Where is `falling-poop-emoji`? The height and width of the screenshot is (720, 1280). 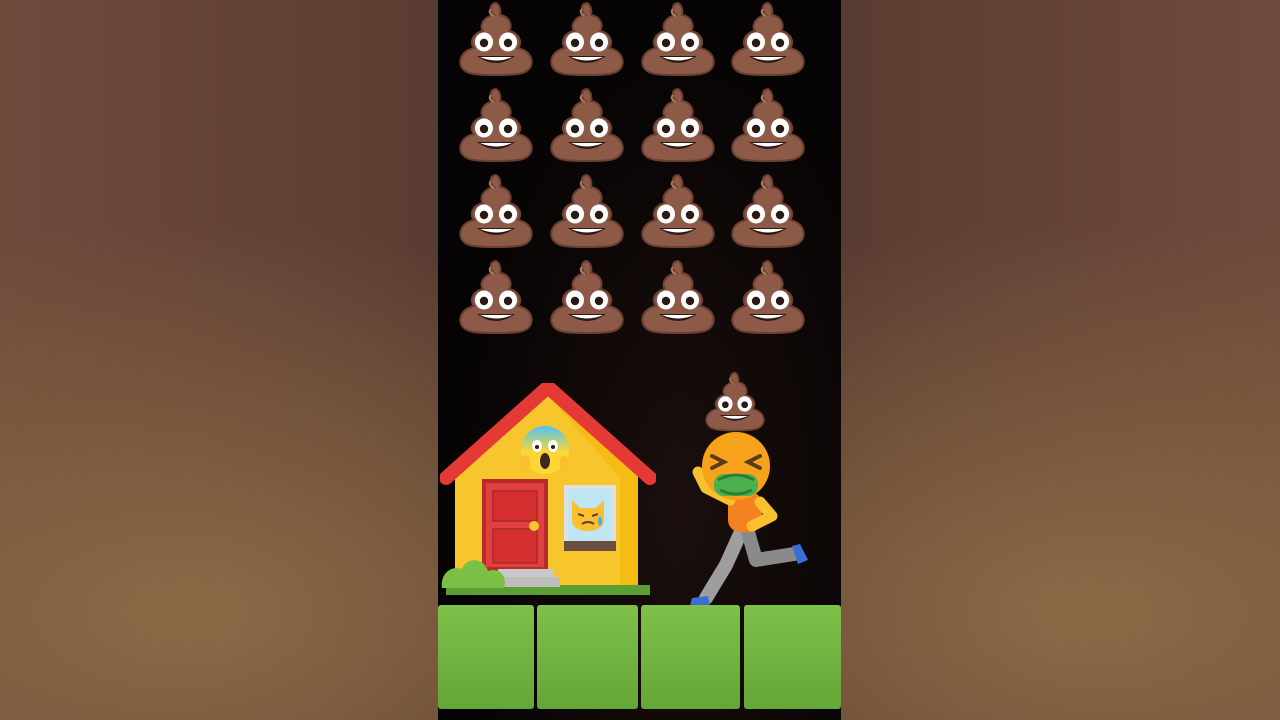
falling-poop-emoji is located at coordinates (735, 401).